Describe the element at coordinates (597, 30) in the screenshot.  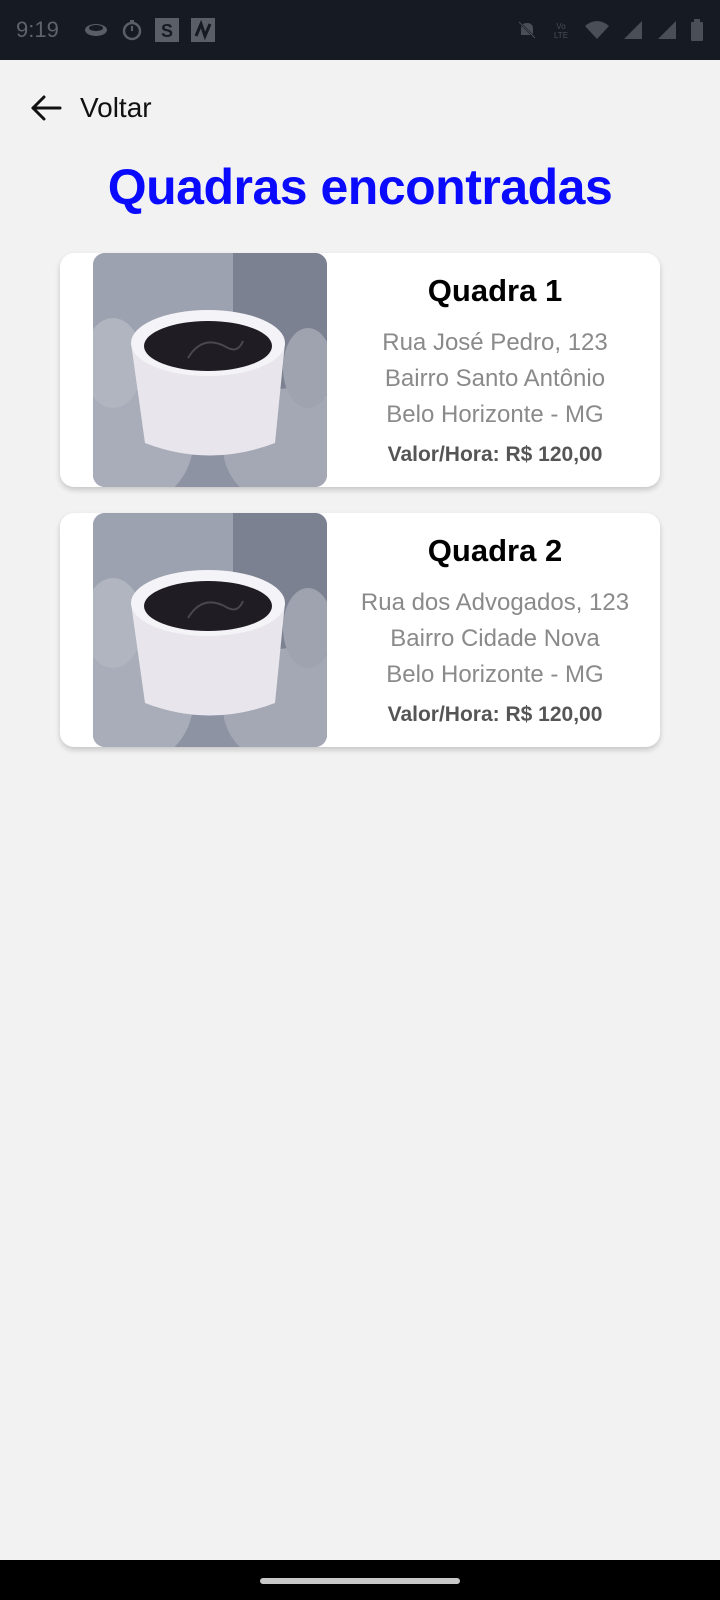
I see `wifi-icon` at that location.